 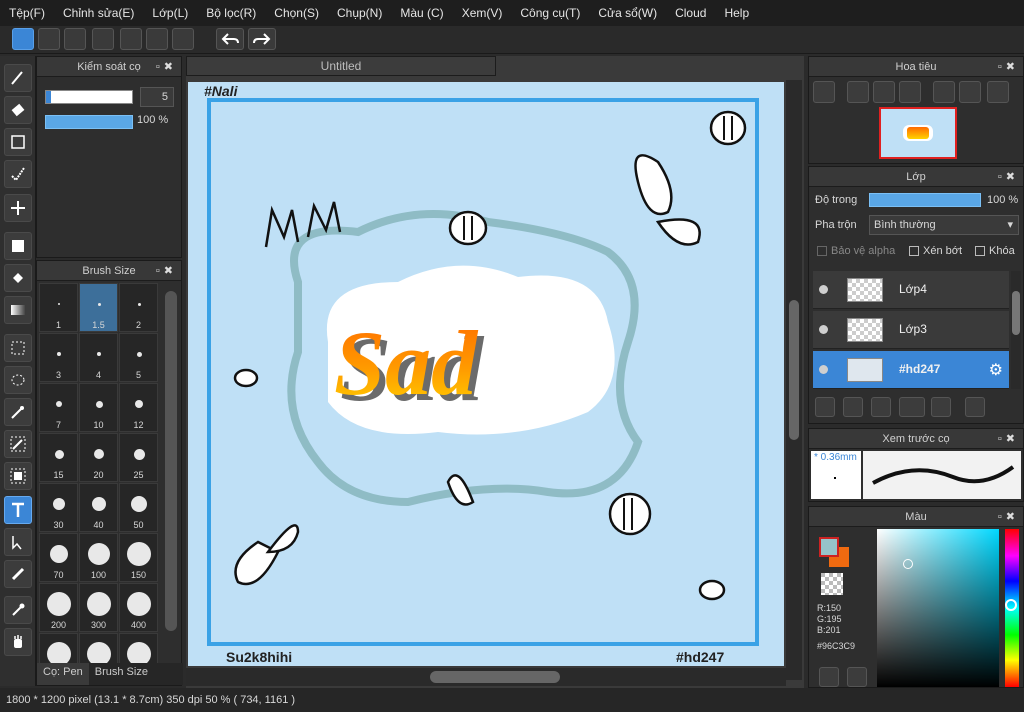 What do you see at coordinates (230, 39) in the screenshot?
I see `undo-icon` at bounding box center [230, 39].